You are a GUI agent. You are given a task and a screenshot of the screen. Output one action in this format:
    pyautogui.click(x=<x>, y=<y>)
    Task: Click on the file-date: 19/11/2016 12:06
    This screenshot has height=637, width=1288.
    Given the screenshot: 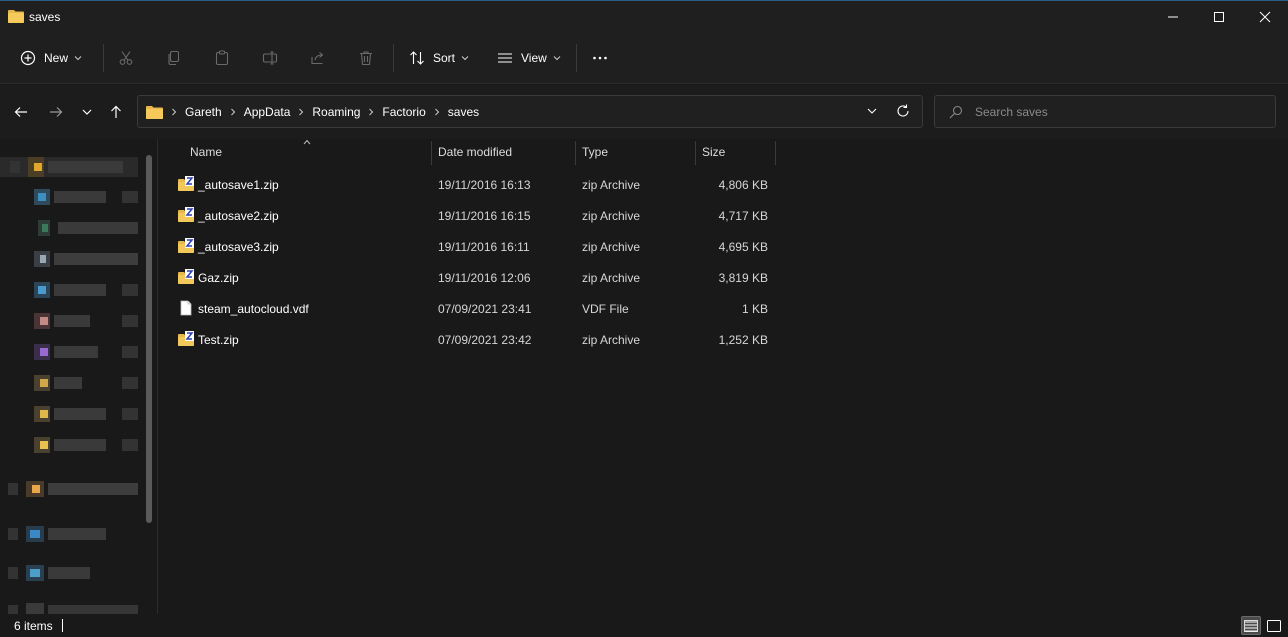 What is the action you would take?
    pyautogui.click(x=484, y=278)
    